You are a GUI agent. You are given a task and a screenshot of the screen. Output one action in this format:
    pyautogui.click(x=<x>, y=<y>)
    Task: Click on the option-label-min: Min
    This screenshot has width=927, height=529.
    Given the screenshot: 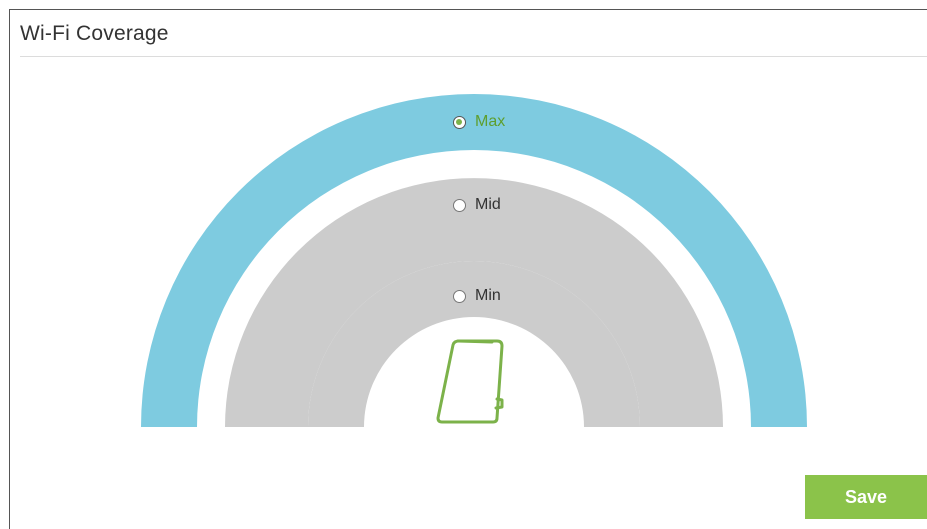 What is the action you would take?
    pyautogui.click(x=488, y=295)
    